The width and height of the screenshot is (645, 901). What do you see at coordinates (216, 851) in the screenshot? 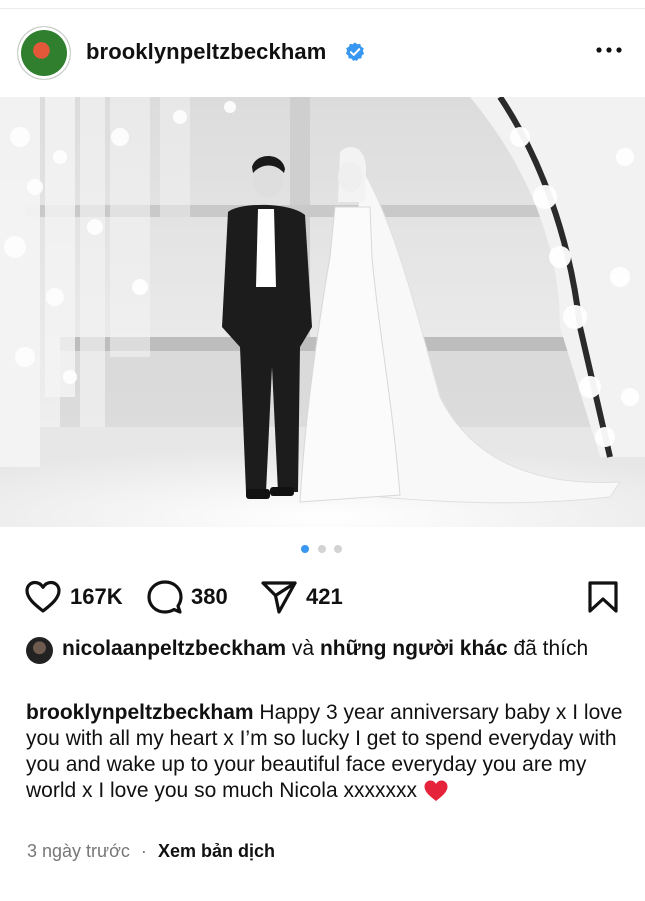
I see `see-translation-link: Xem bản dịch` at bounding box center [216, 851].